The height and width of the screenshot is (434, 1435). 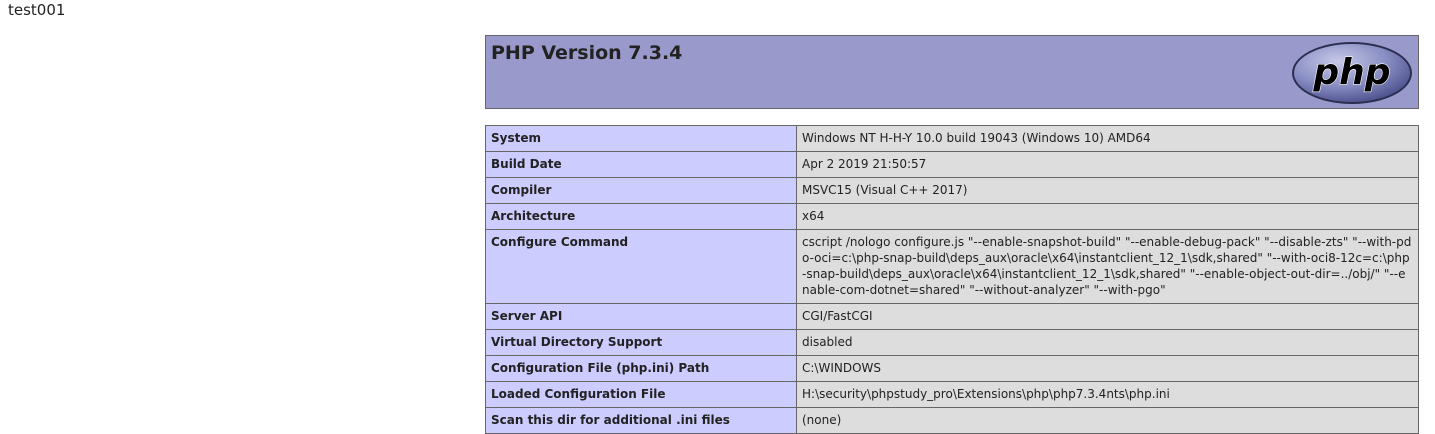 What do you see at coordinates (1107, 190) in the screenshot?
I see `row-value: MSVC15 (Visual C++ 2017)` at bounding box center [1107, 190].